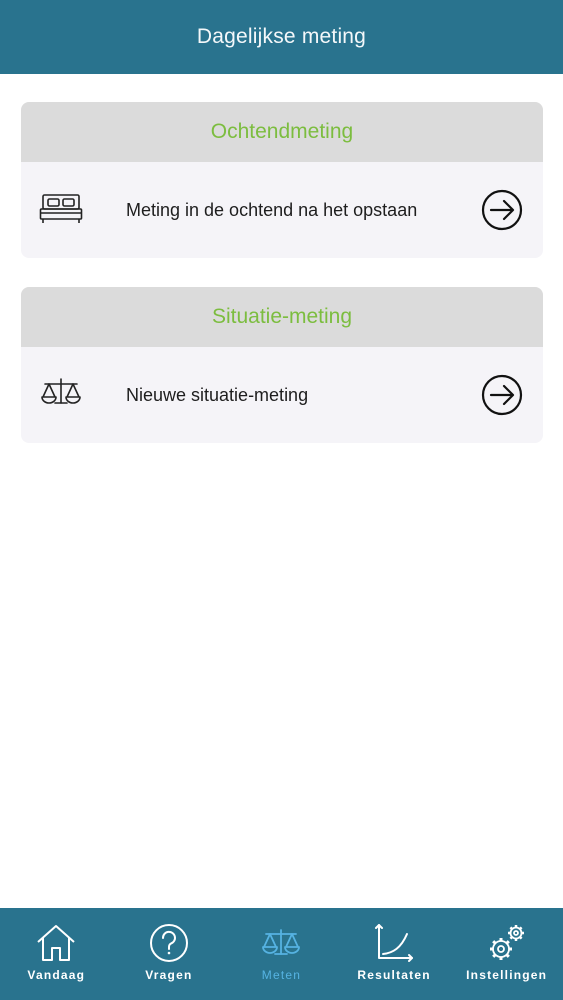  I want to click on chart-icon, so click(394, 943).